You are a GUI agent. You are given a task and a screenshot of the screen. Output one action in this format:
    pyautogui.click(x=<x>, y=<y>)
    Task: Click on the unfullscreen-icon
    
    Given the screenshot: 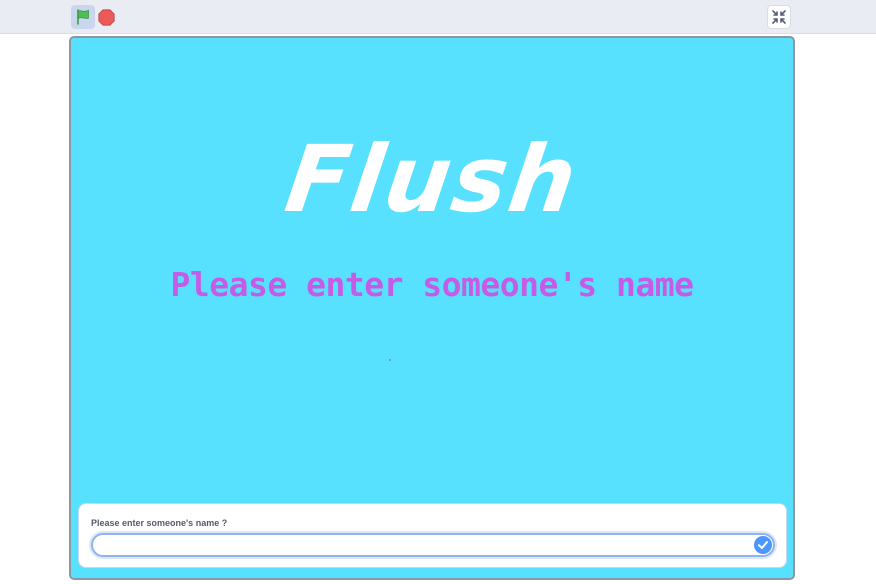 What is the action you would take?
    pyautogui.click(x=779, y=17)
    